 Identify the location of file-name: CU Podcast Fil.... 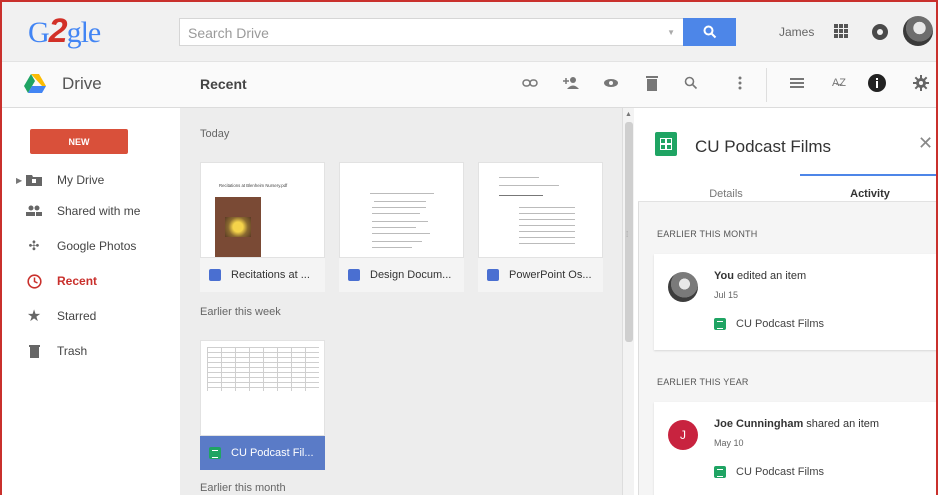
(262, 453).